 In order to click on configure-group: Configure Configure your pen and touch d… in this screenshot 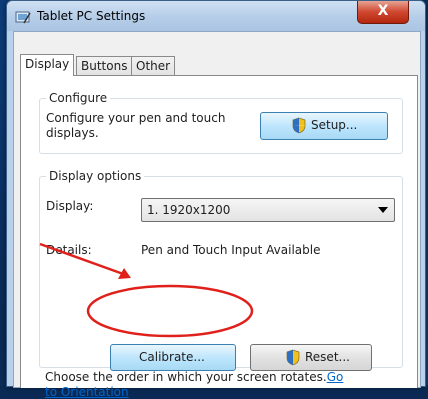, I will do `click(221, 122)`.